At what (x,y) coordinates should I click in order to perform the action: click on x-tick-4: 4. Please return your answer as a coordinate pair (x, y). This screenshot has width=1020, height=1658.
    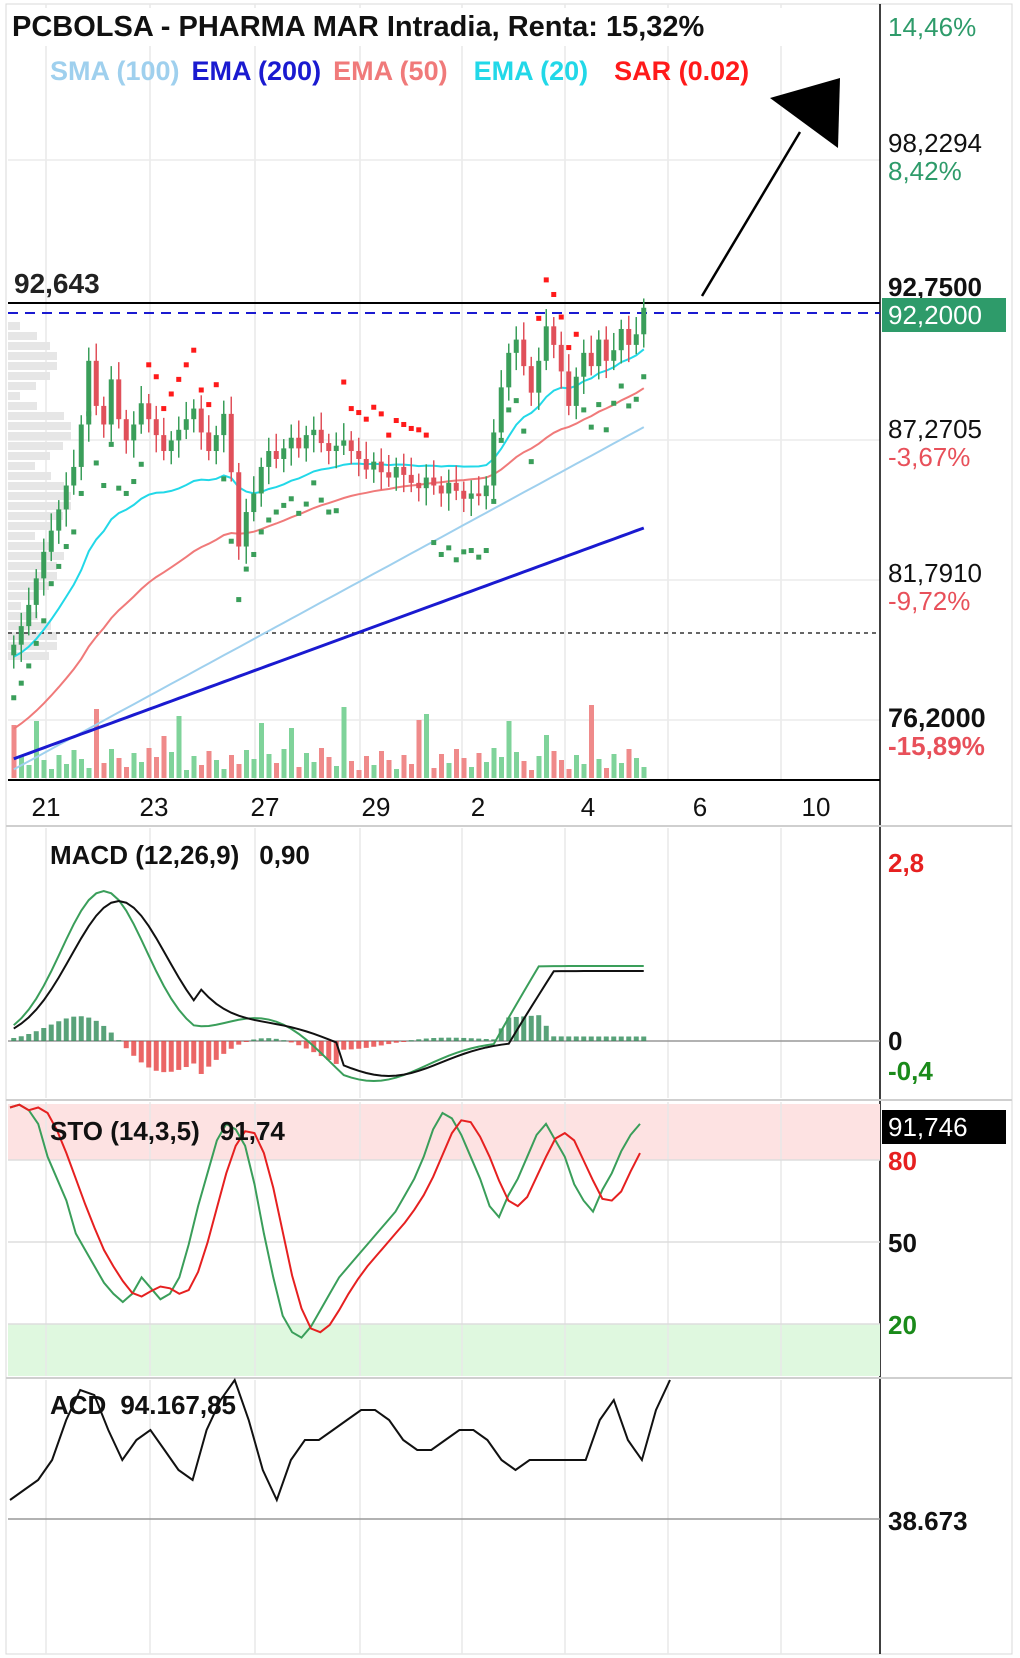
    Looking at the image, I should click on (588, 807).